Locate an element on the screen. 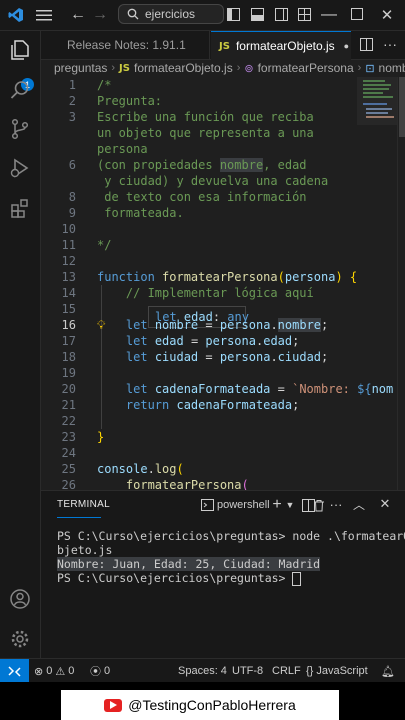 The height and width of the screenshot is (720, 405). code-line: 25 console.log( is located at coordinates (223, 469).